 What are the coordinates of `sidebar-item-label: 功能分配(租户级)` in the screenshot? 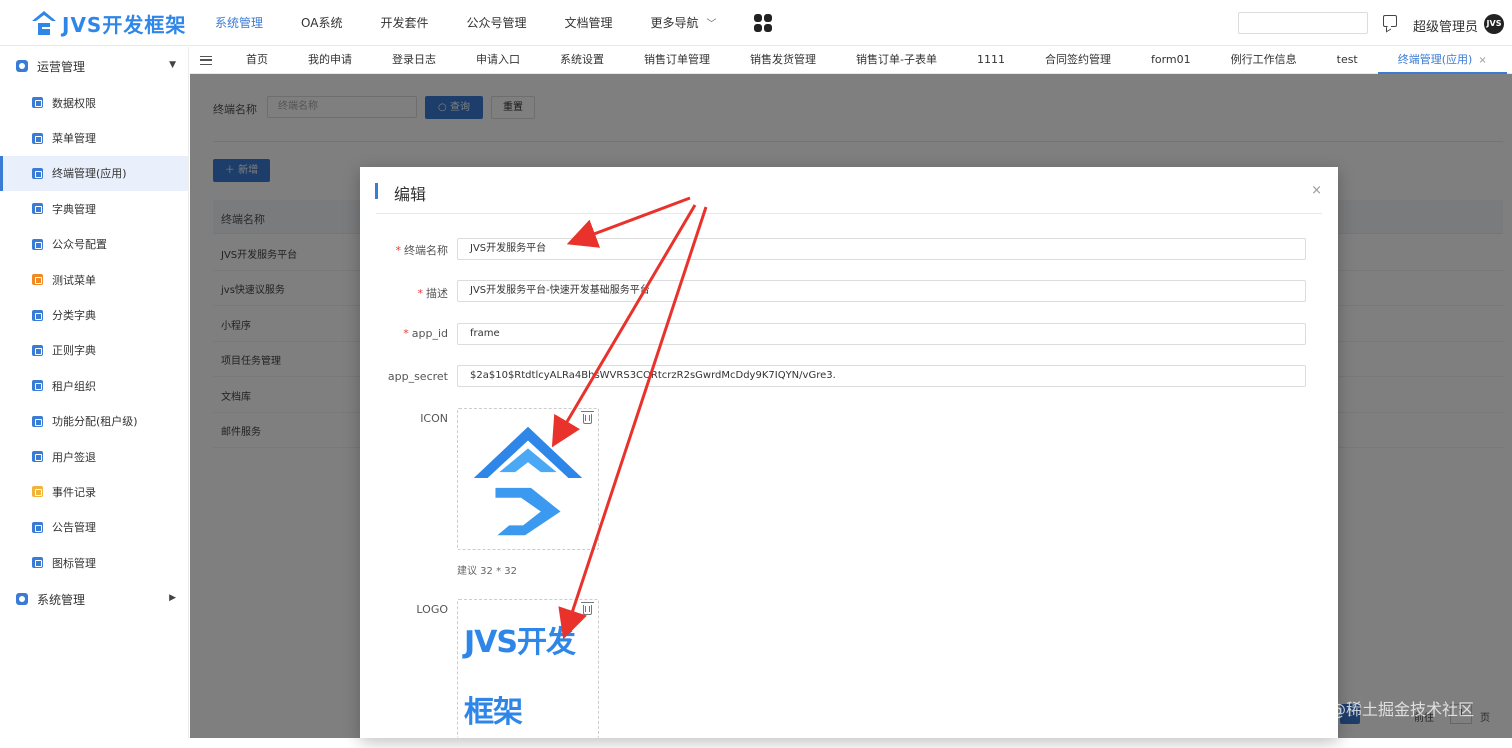 It's located at (95, 422).